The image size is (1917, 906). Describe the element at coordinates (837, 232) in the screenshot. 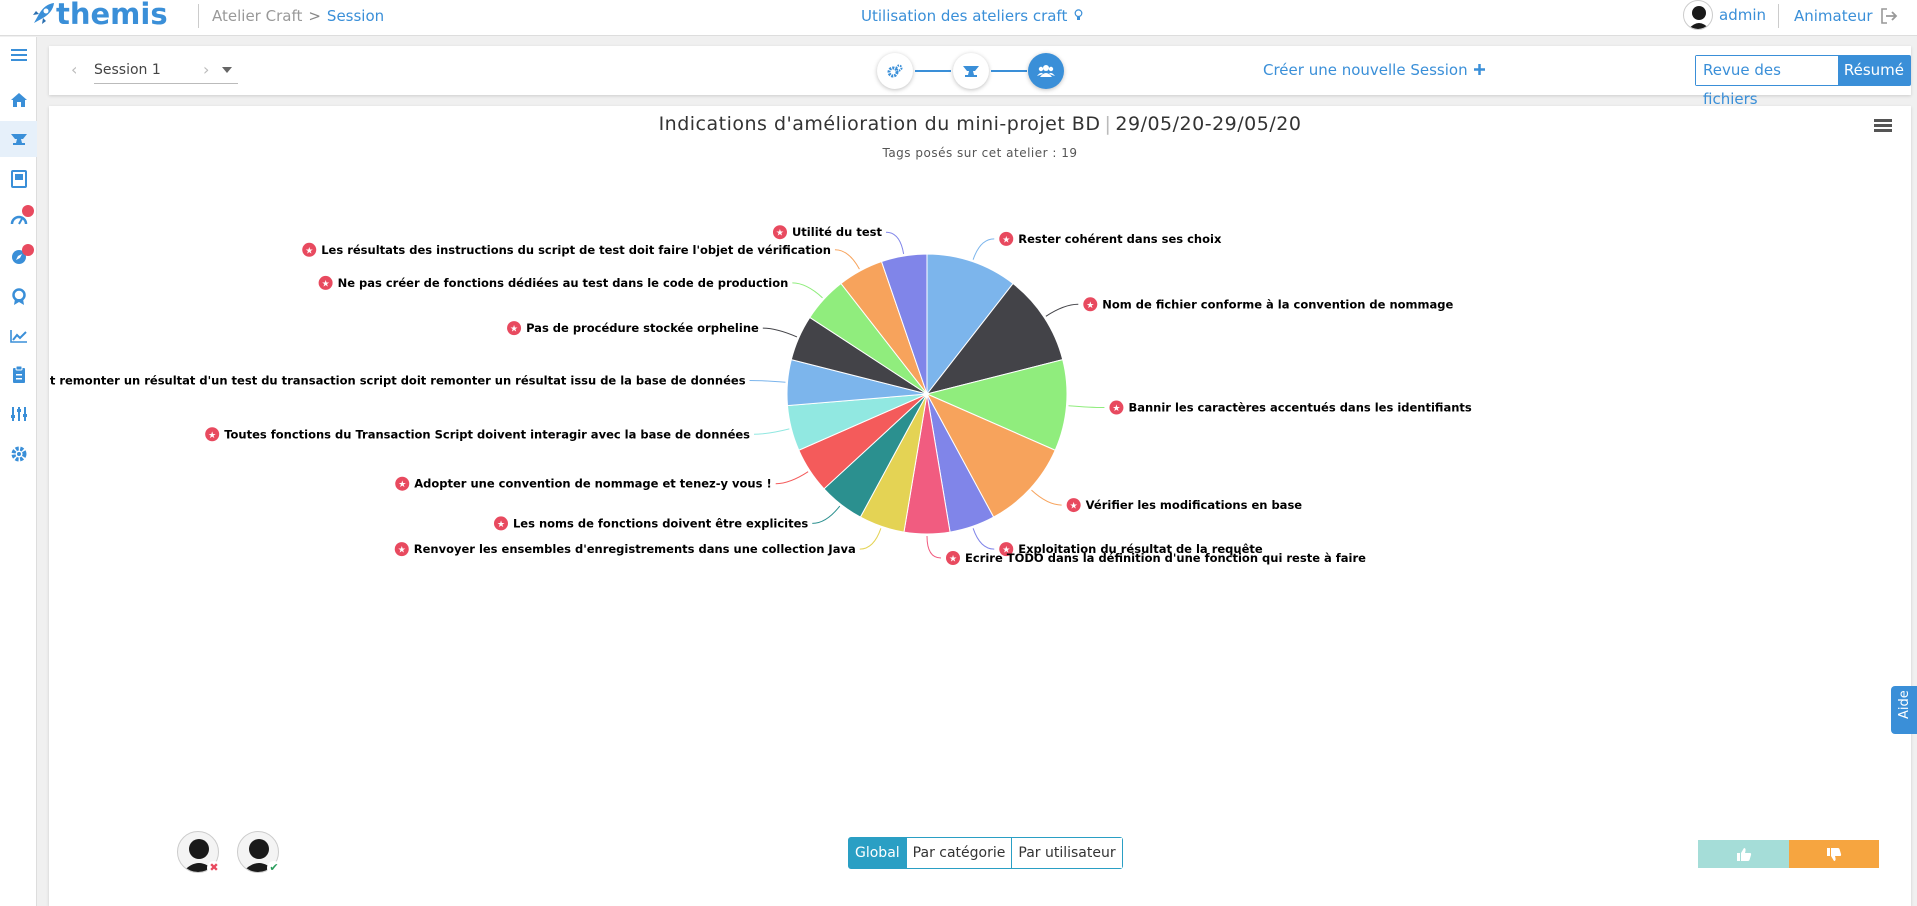

I see `slice-label-text: Utilité du test` at that location.